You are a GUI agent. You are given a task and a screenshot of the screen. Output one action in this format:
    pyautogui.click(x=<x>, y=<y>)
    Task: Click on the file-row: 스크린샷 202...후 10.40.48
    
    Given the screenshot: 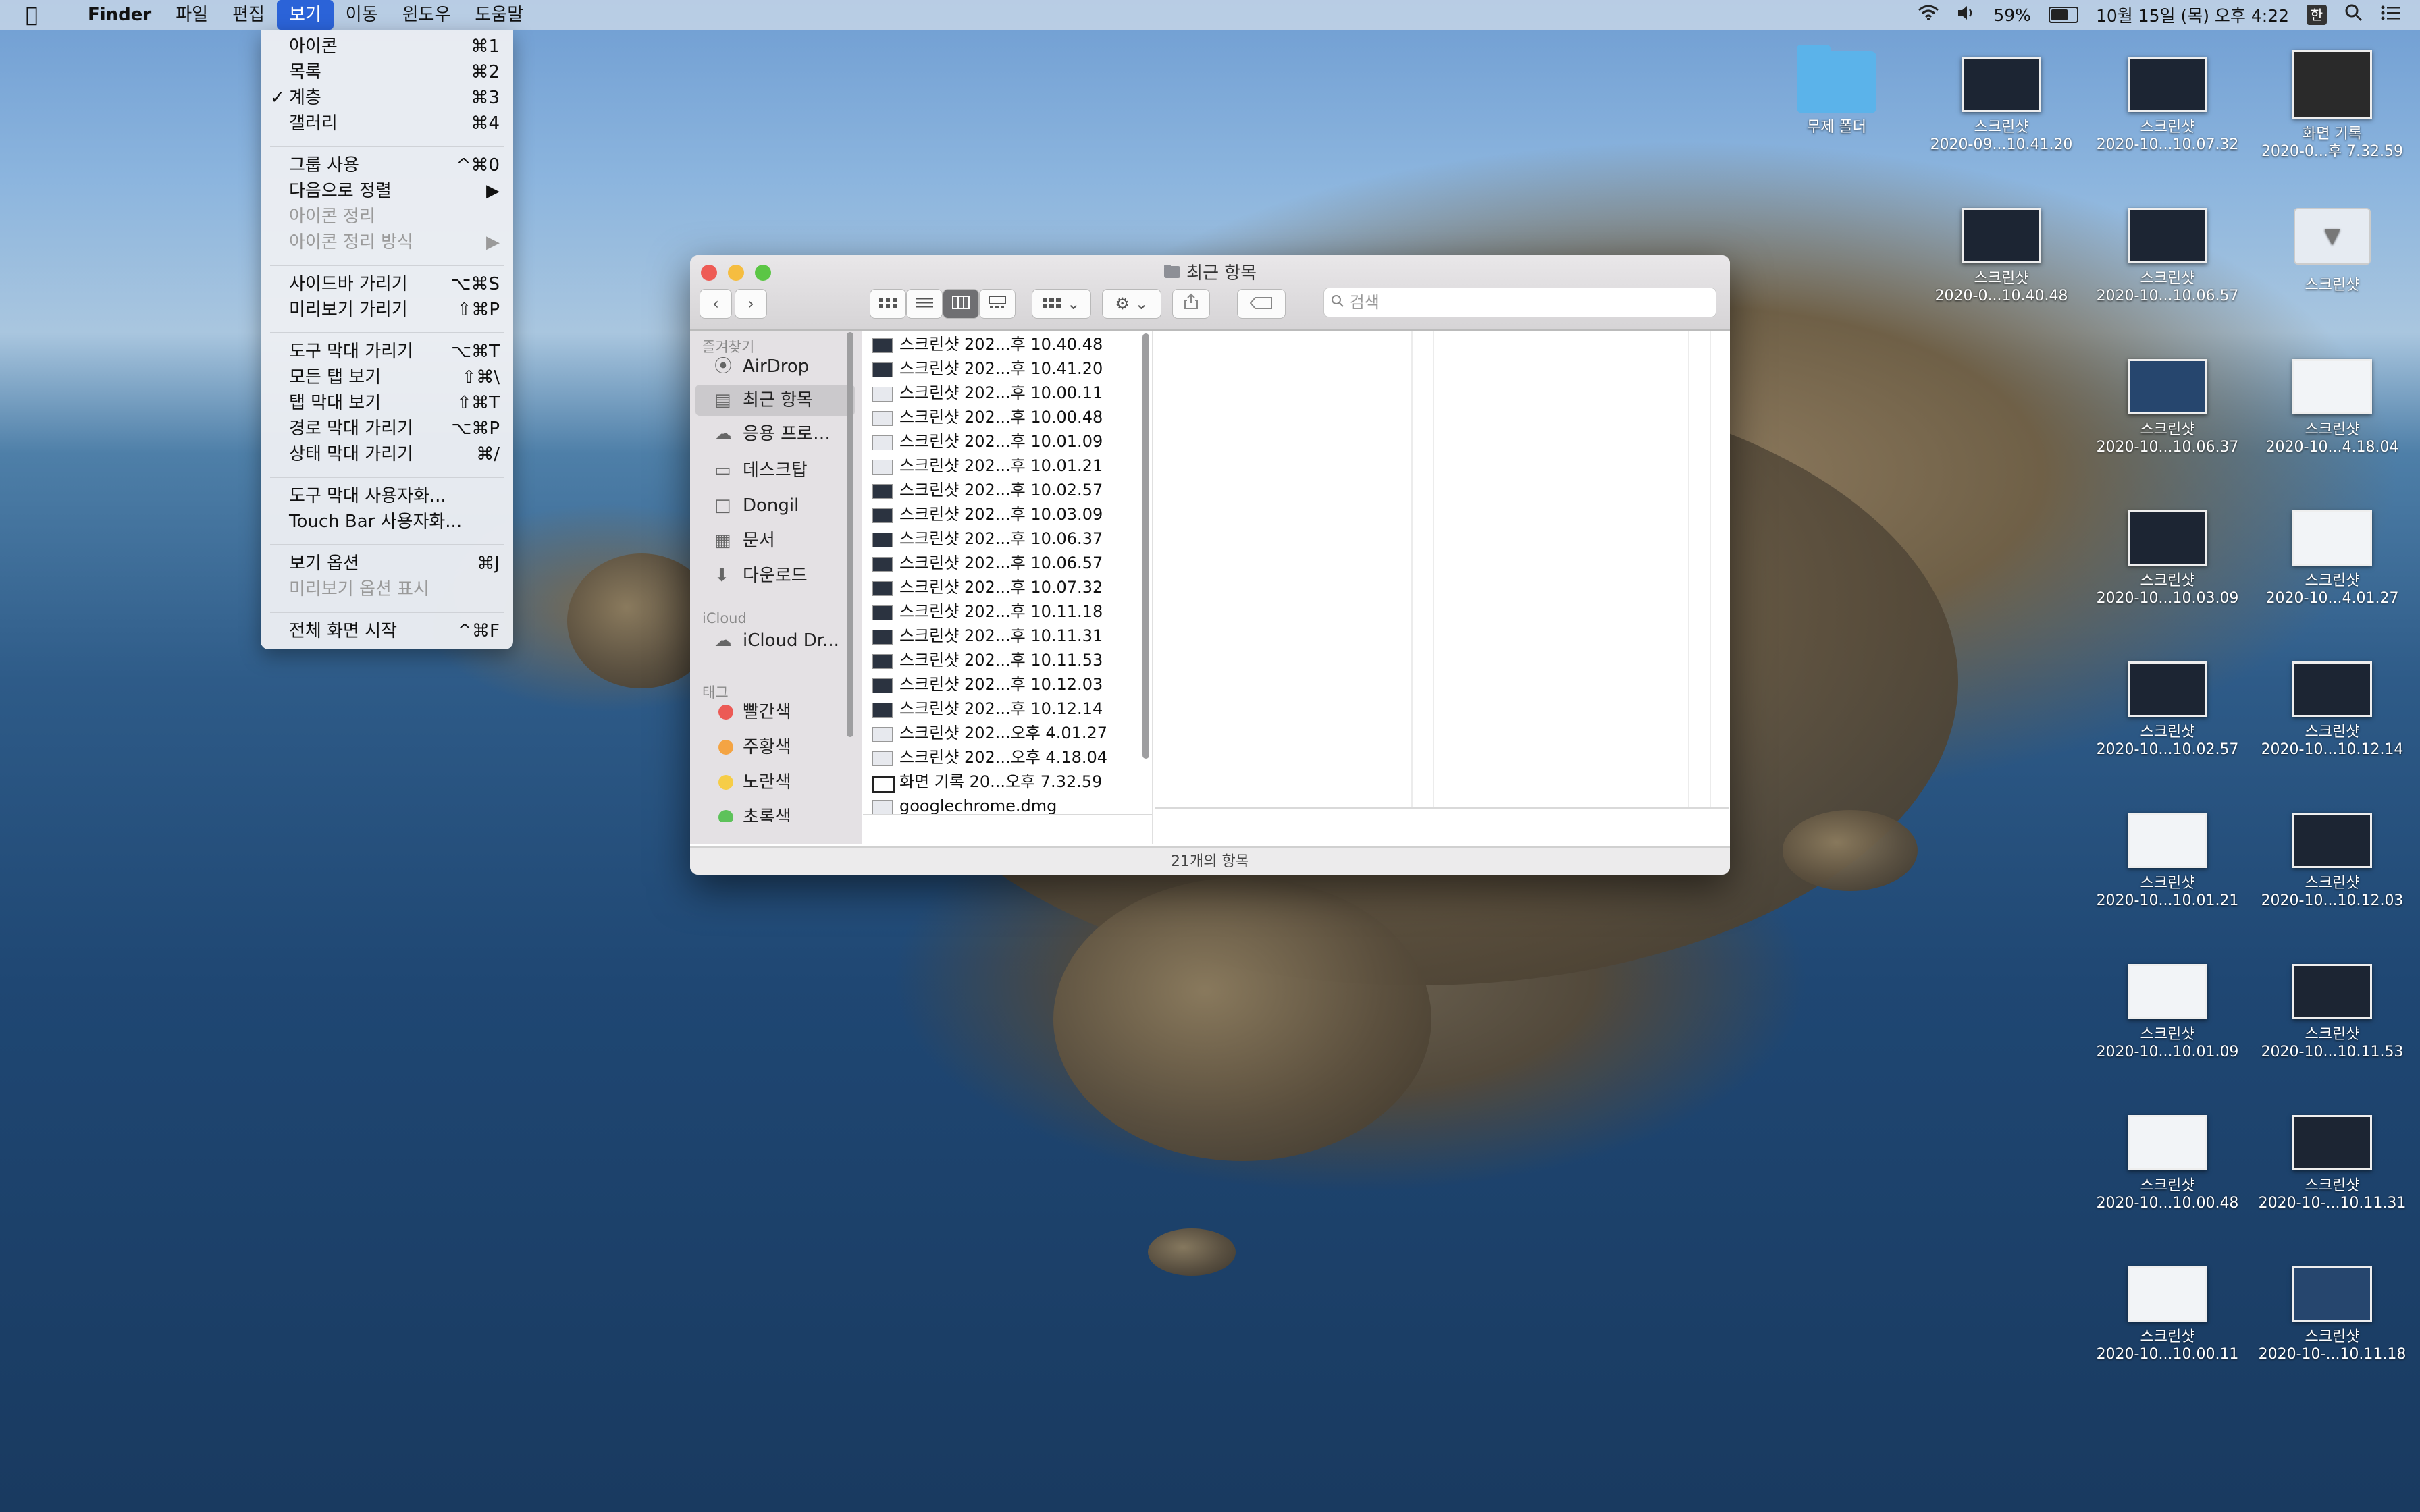 What is the action you would take?
    pyautogui.click(x=1005, y=344)
    